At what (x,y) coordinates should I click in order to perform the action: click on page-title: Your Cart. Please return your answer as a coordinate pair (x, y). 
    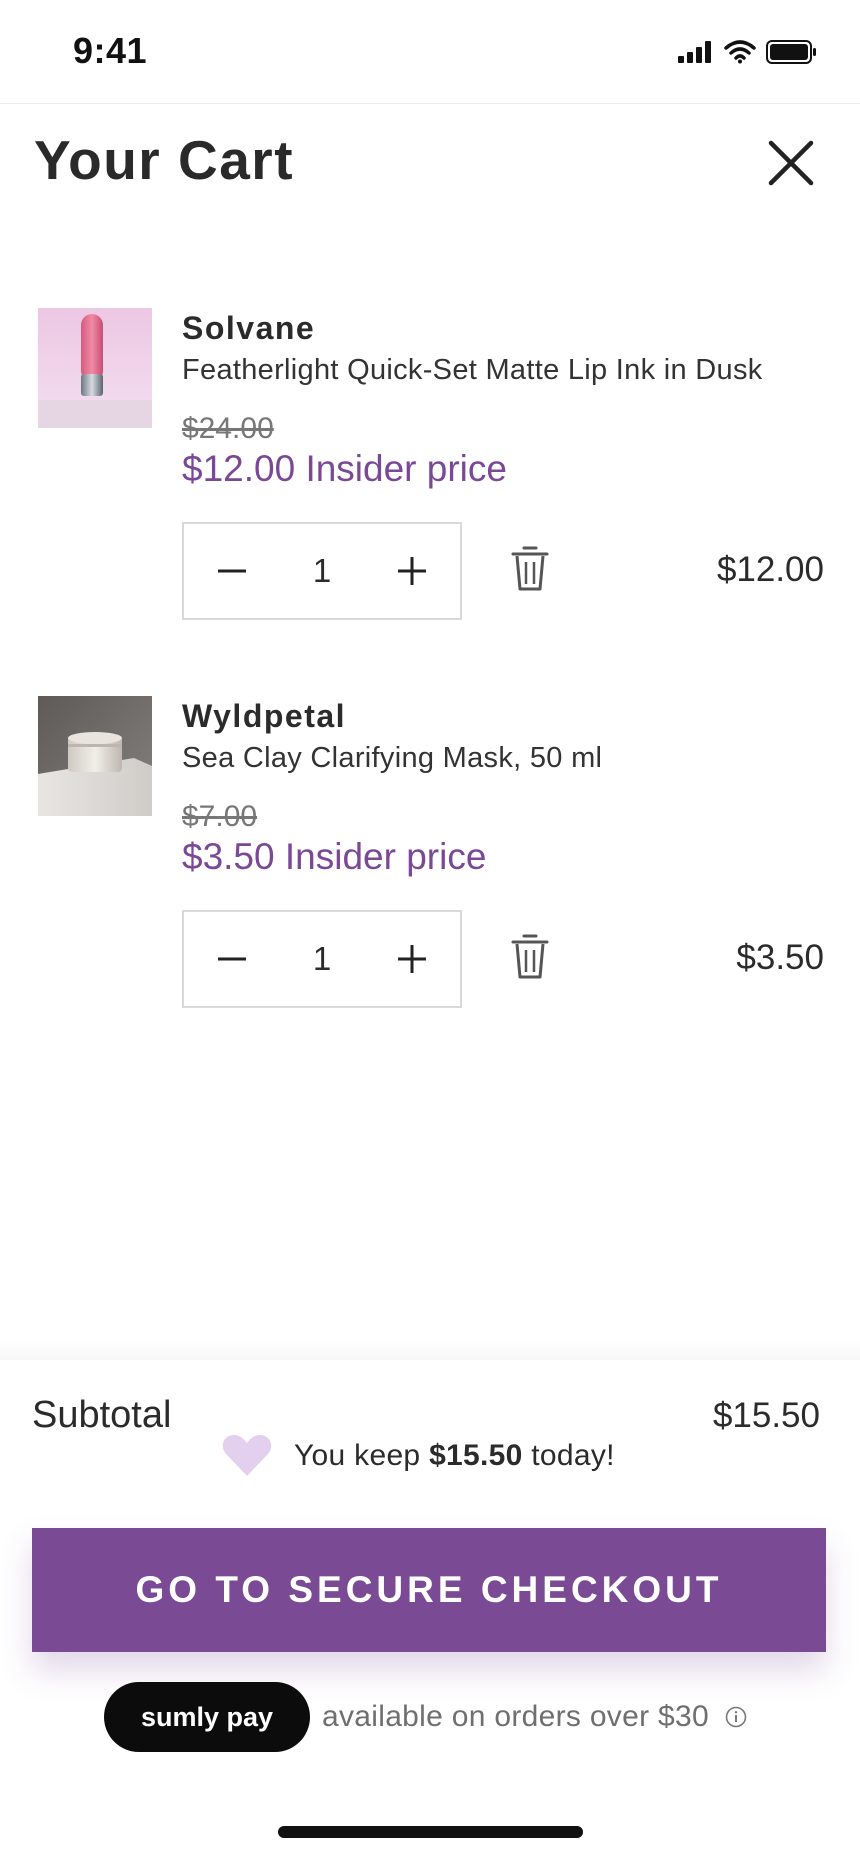
    Looking at the image, I should click on (164, 160).